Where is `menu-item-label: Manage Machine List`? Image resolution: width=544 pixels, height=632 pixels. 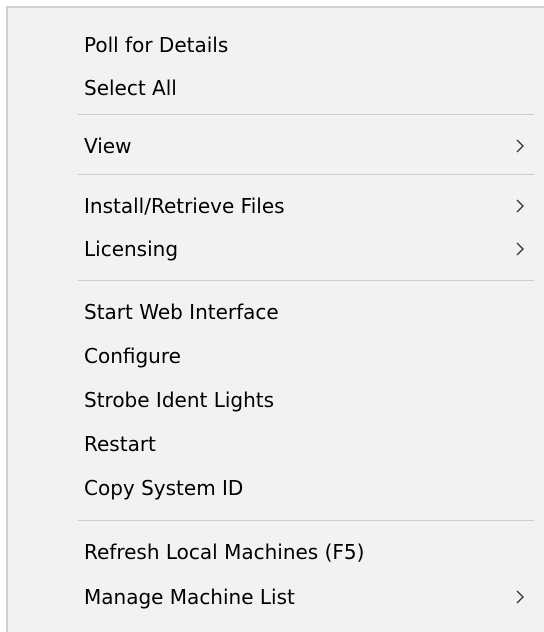 menu-item-label: Manage Machine List is located at coordinates (189, 597).